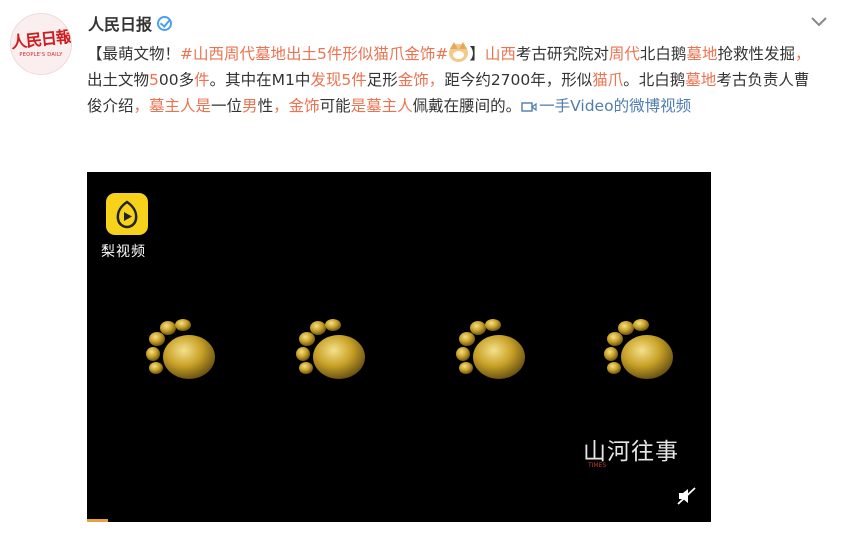 Image resolution: width=846 pixels, height=534 pixels. I want to click on post-text-segment: 距今约2700年，形似, so click(518, 80).